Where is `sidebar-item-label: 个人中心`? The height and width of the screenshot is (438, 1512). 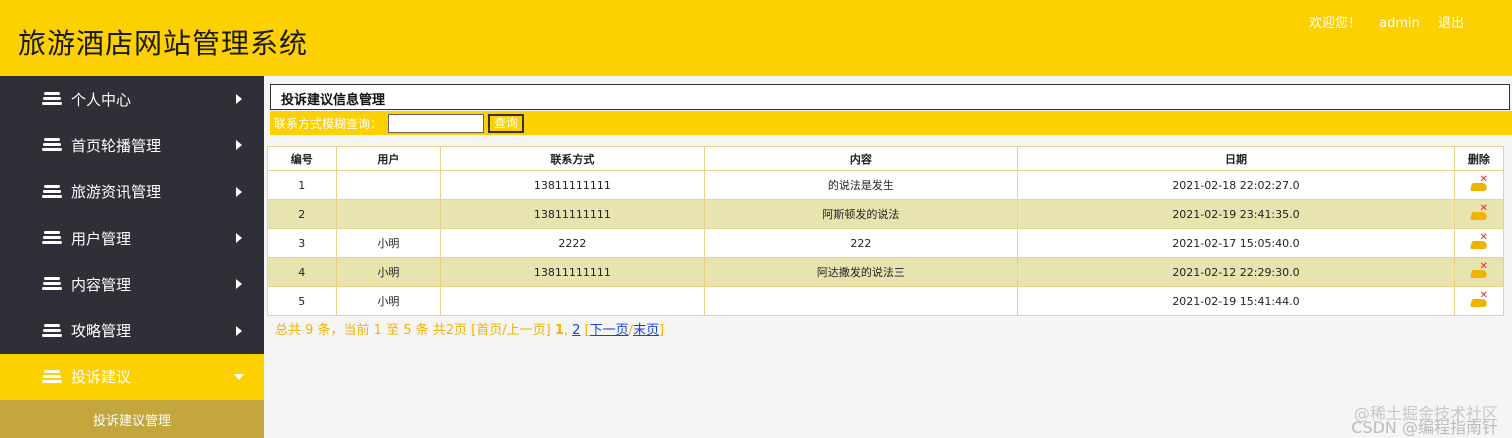 sidebar-item-label: 个人中心 is located at coordinates (101, 99).